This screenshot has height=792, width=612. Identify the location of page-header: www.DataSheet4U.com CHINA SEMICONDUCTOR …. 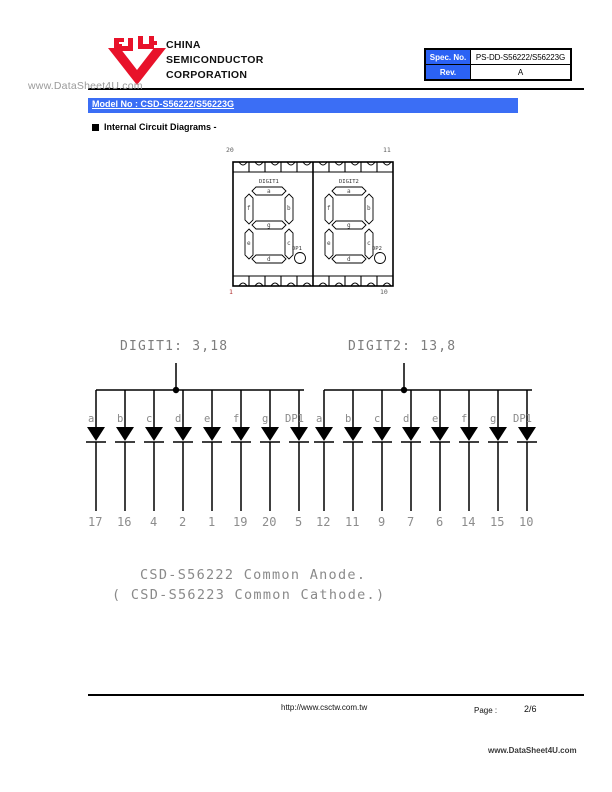
(306, 61).